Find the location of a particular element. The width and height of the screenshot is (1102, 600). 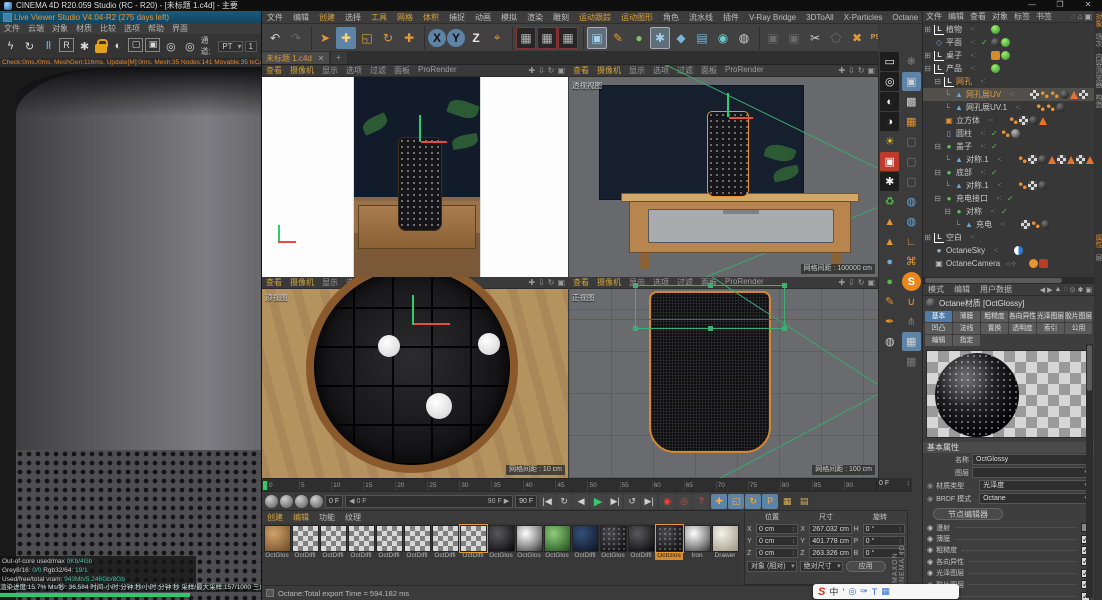

model-mode-icon: ▣ is located at coordinates (773, 38).